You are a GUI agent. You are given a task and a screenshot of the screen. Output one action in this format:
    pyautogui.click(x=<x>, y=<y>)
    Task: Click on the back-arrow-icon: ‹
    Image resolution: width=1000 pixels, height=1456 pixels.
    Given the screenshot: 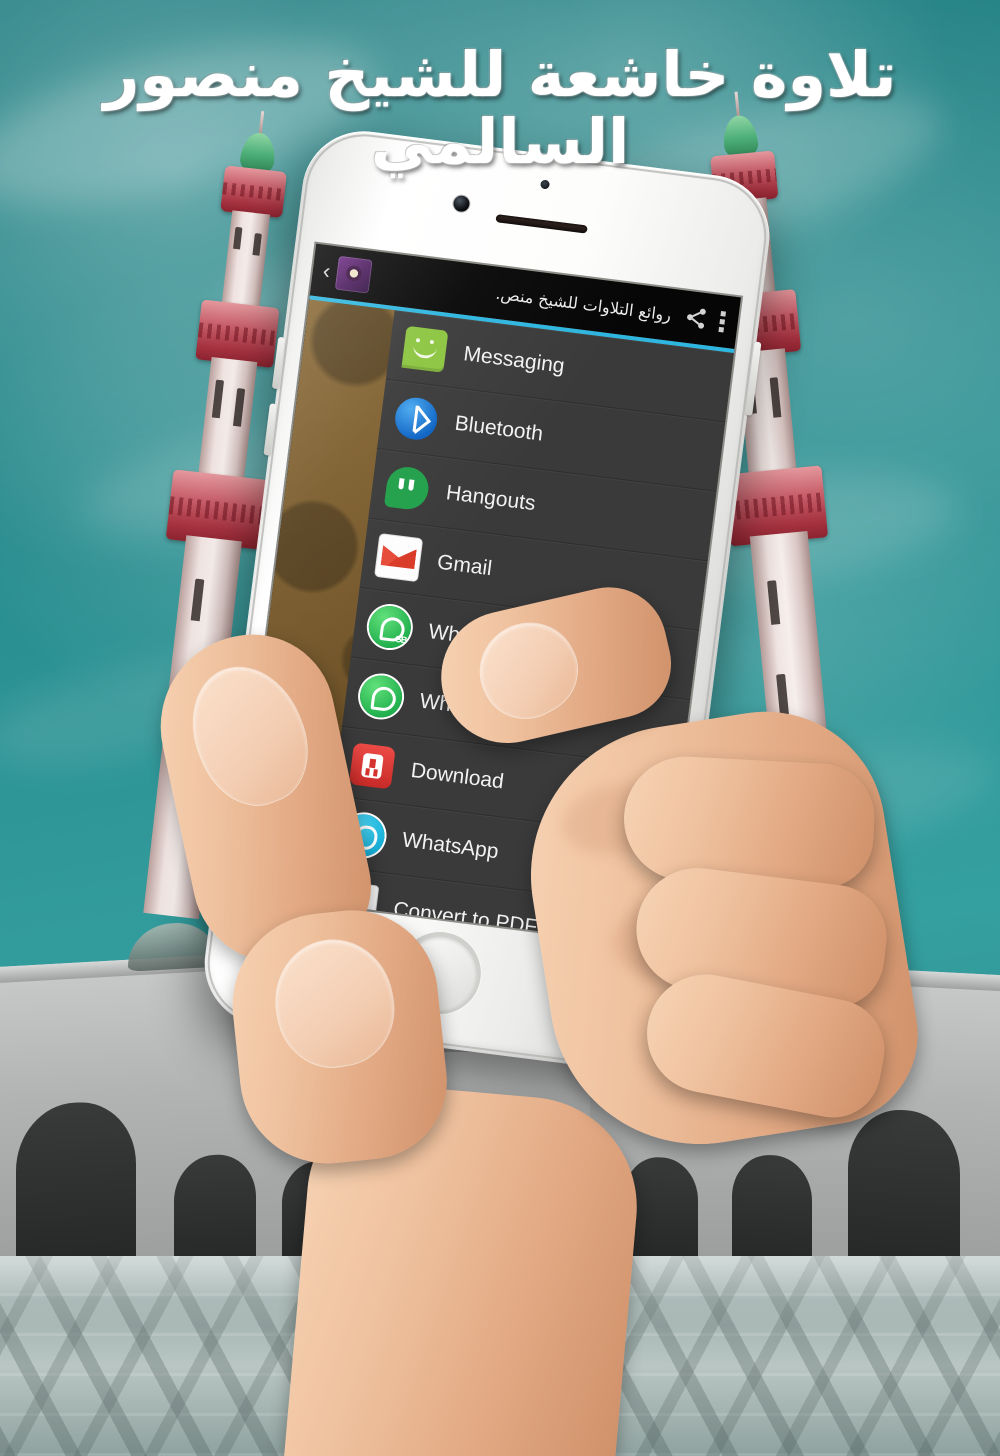 What is the action you would take?
    pyautogui.click(x=326, y=271)
    